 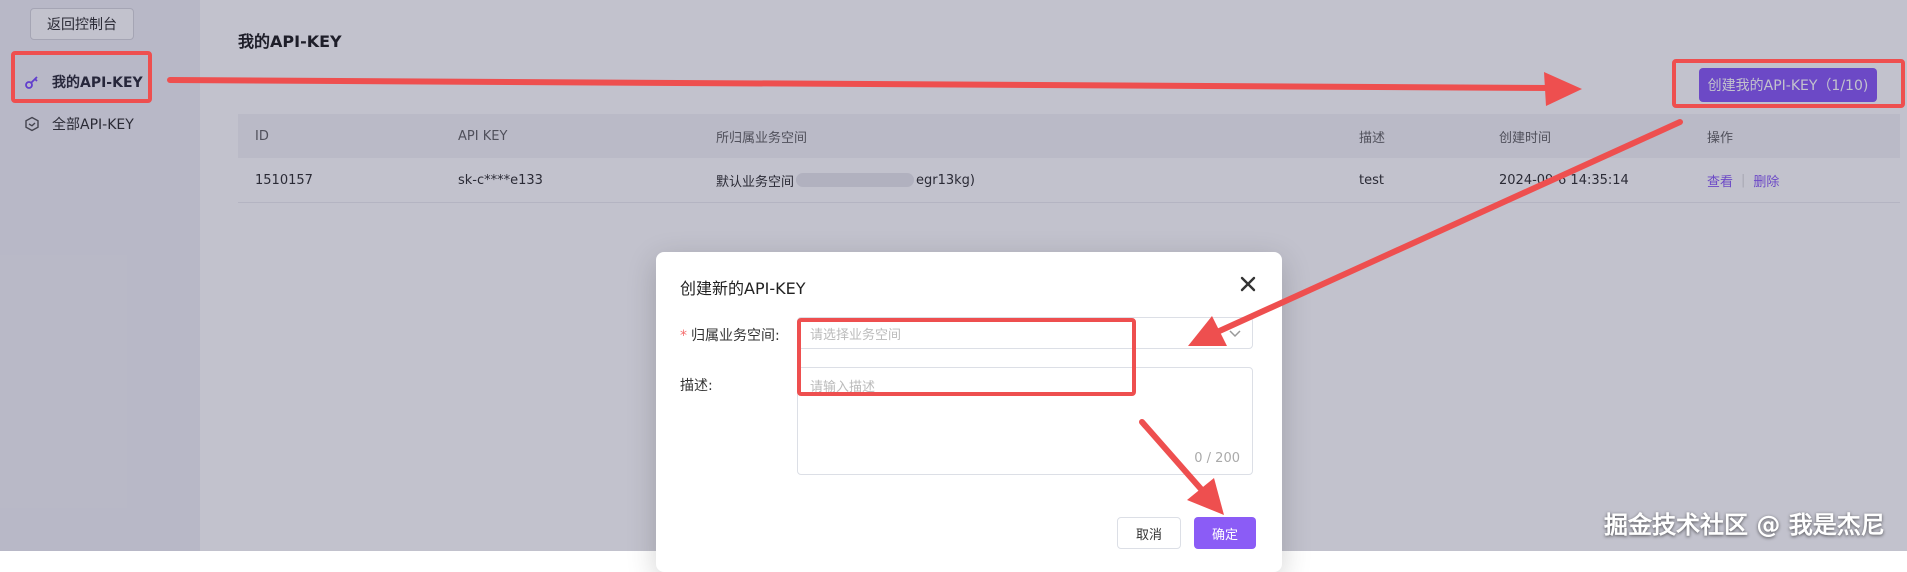 I want to click on chevron-down-icon, so click(x=1235, y=333).